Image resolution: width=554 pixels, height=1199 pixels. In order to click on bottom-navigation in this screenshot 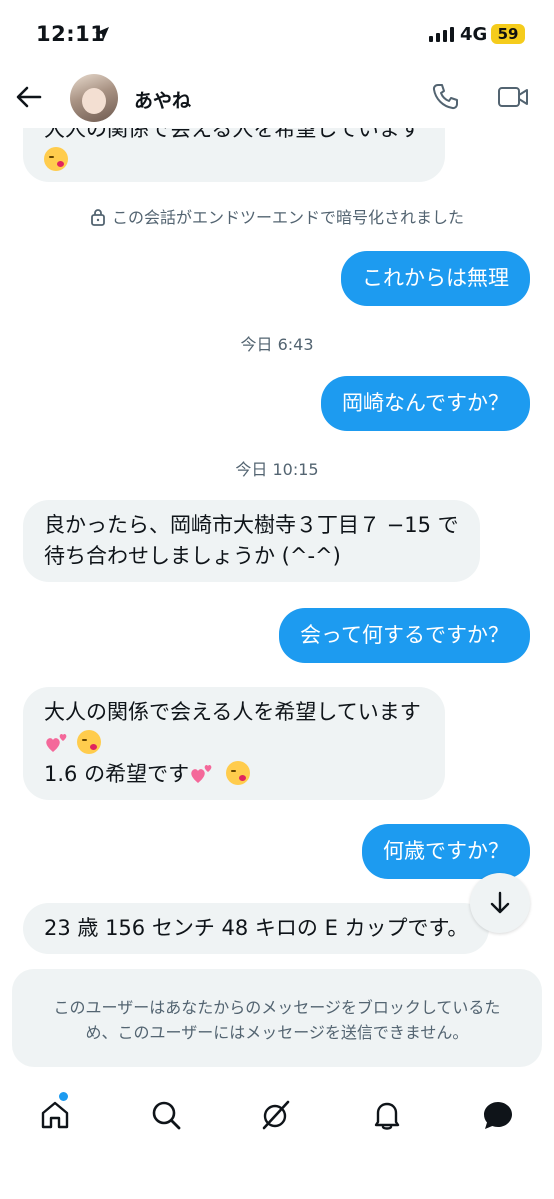, I will do `click(277, 1117)`.